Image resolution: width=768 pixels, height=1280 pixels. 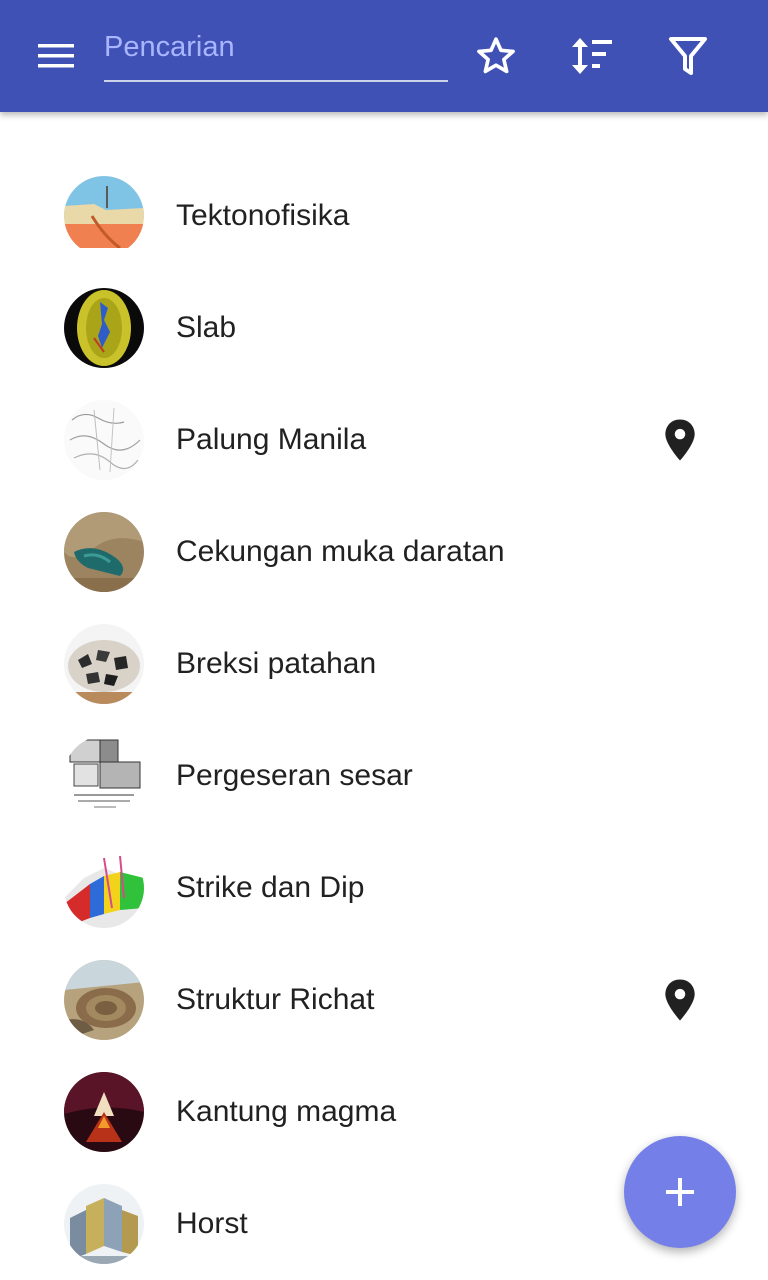 I want to click on item-label: Breksi patahan, so click(x=276, y=663).